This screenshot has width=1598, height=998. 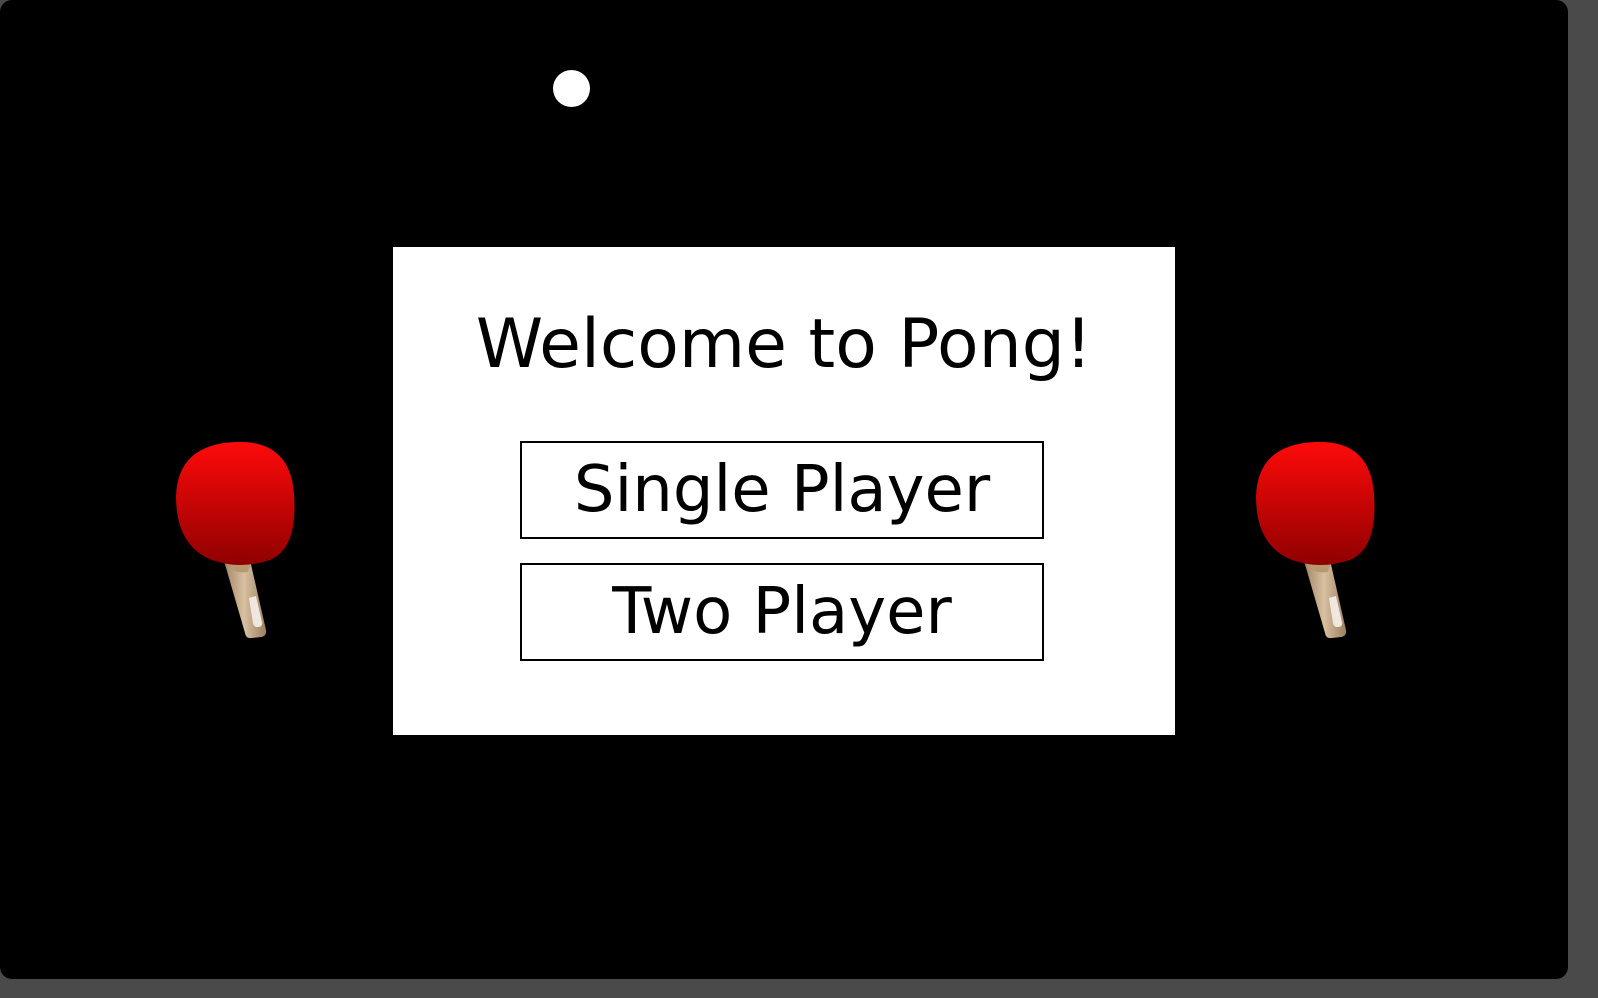 What do you see at coordinates (571, 88) in the screenshot?
I see `pong-ball` at bounding box center [571, 88].